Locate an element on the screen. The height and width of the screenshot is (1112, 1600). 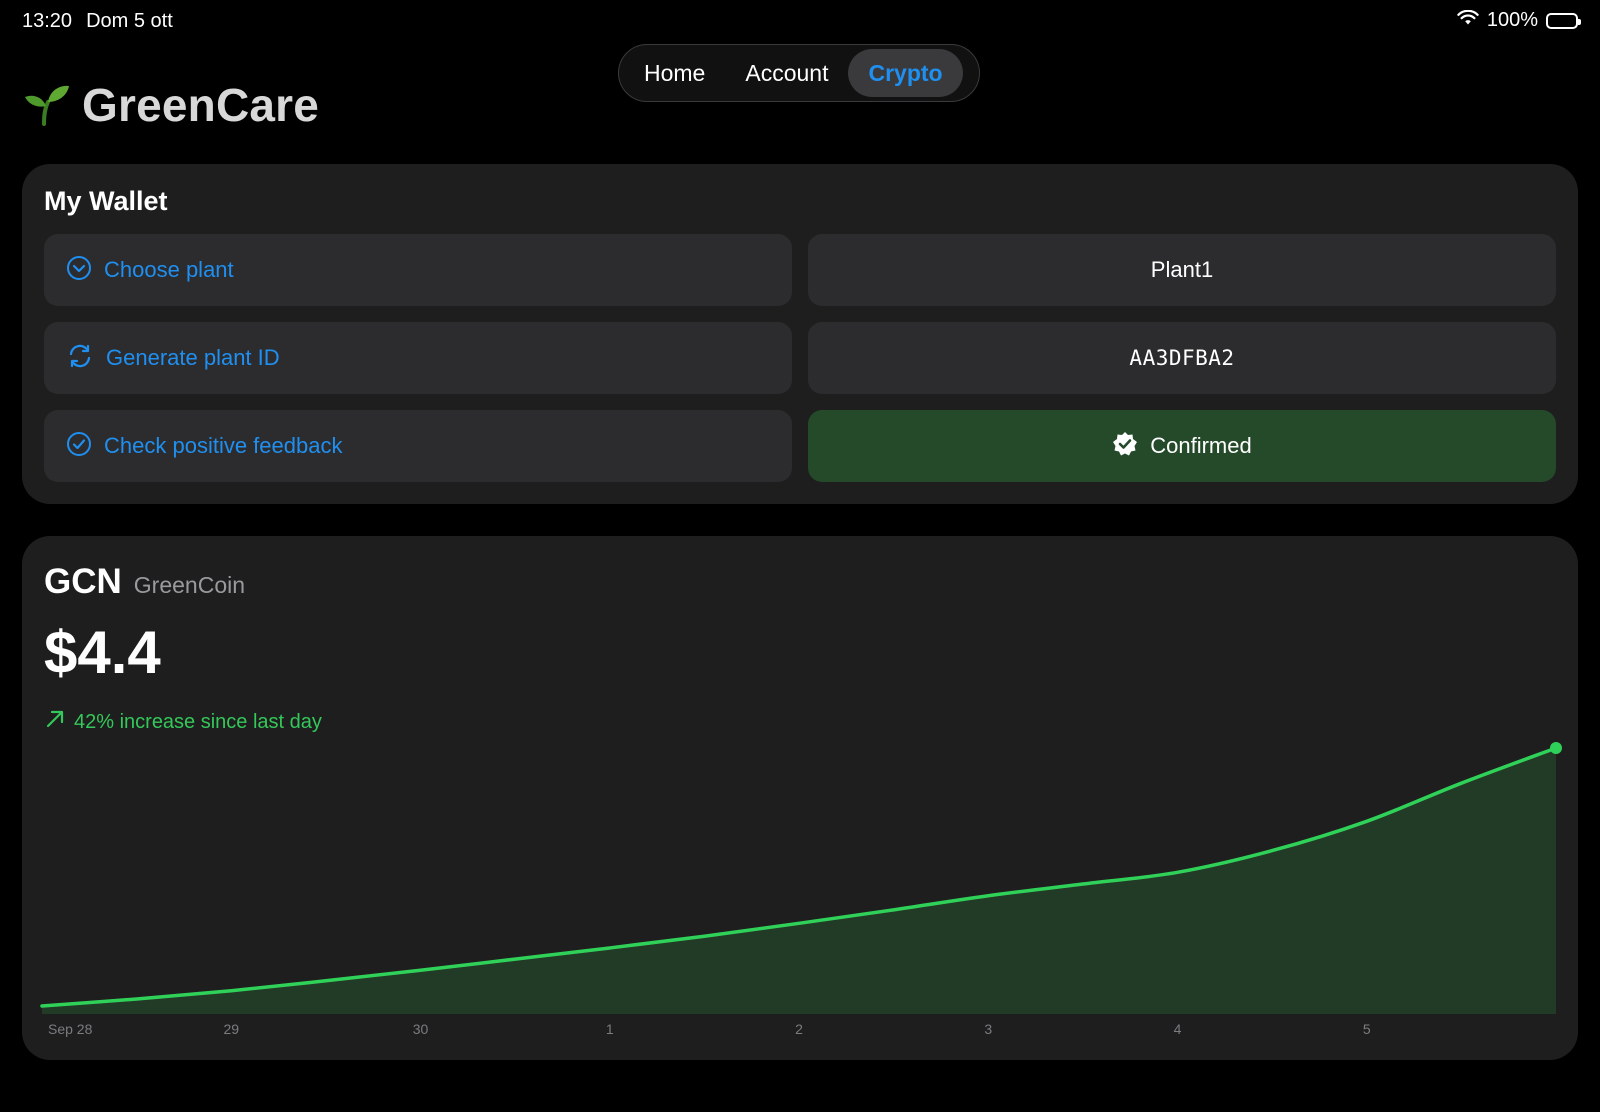
chart-x-tick-label: 4 is located at coordinates (1178, 1029).